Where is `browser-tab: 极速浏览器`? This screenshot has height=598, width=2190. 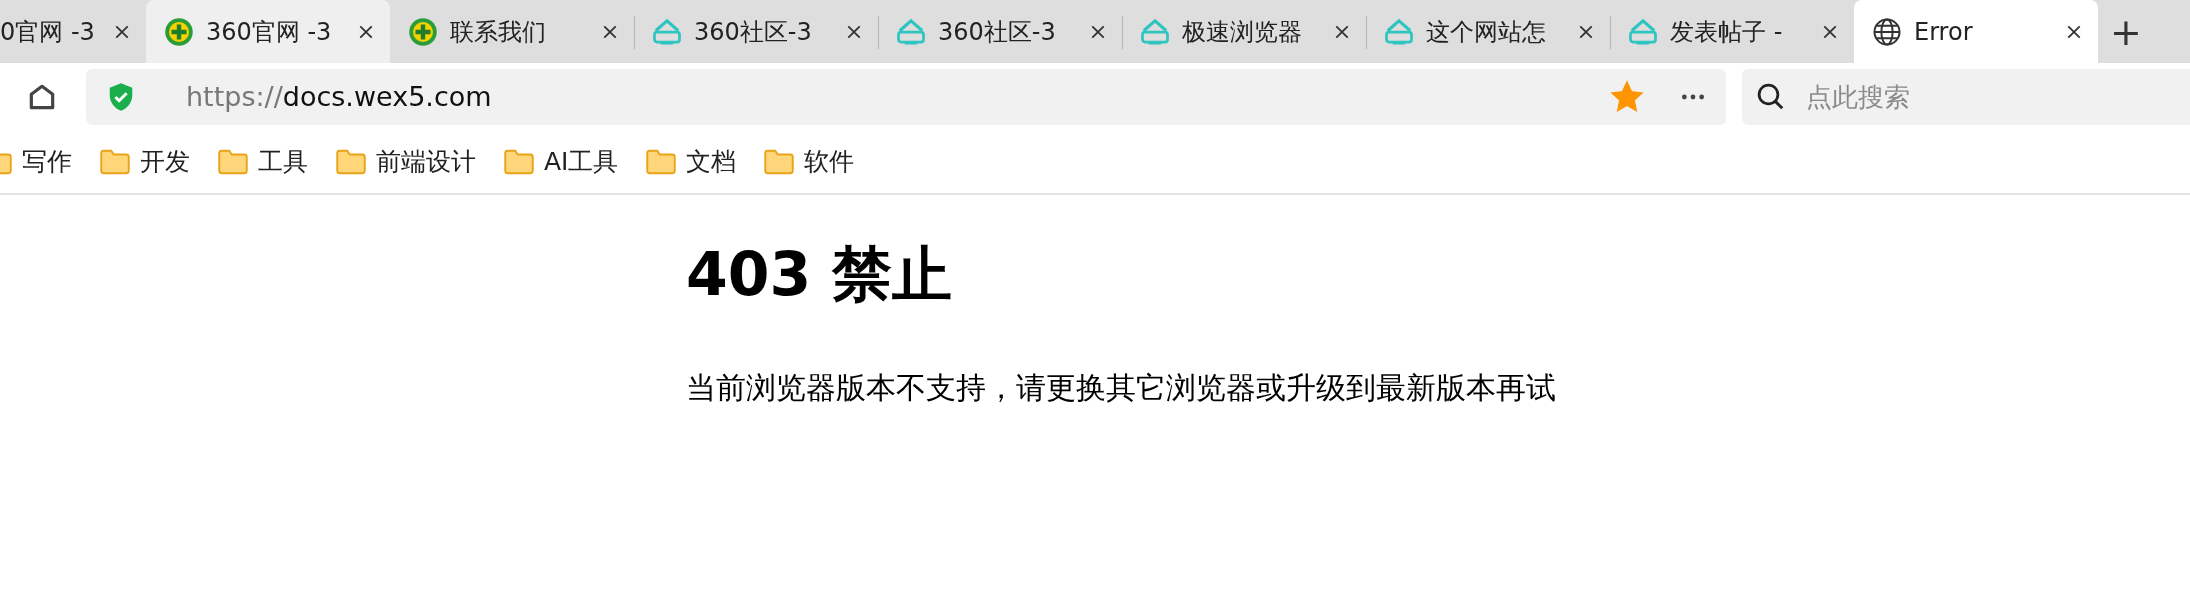
browser-tab: 极速浏览器 is located at coordinates (1244, 31).